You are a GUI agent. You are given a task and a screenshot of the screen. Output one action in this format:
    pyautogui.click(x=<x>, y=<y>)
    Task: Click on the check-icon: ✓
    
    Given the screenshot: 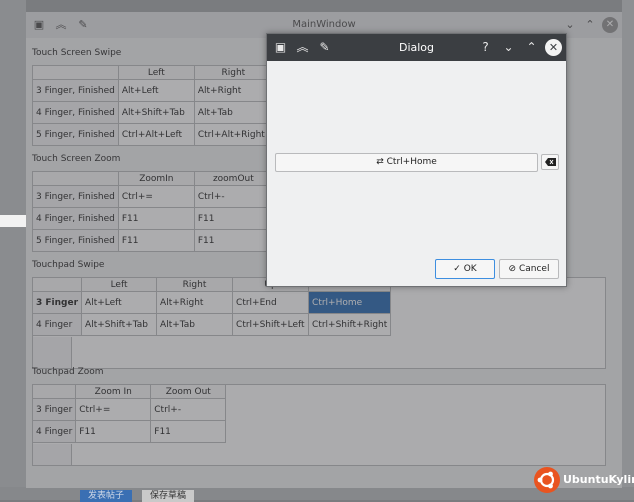 What is the action you would take?
    pyautogui.click(x=457, y=269)
    